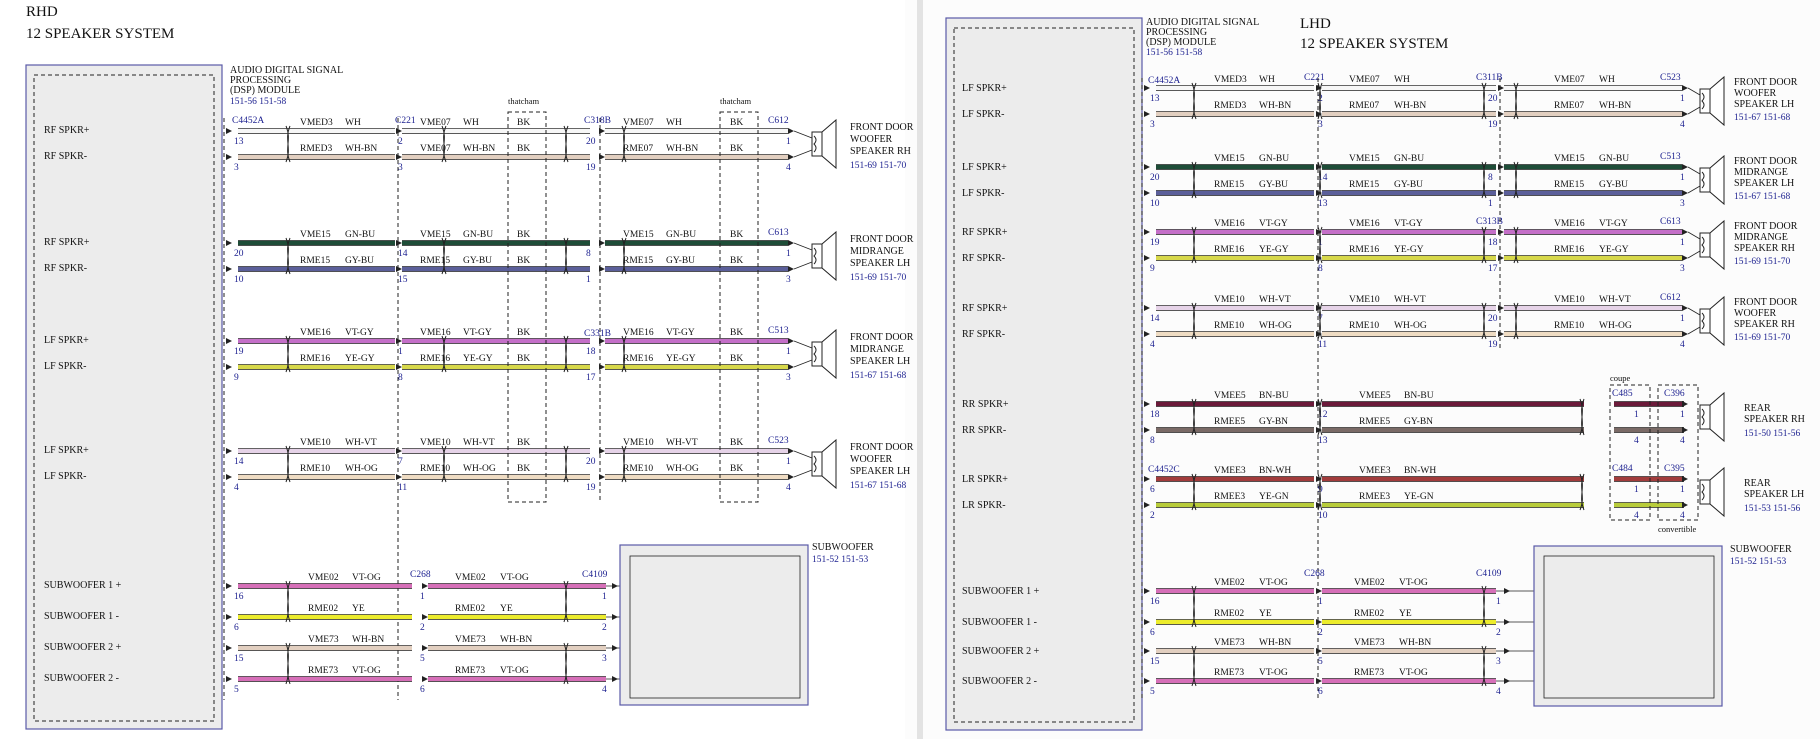  What do you see at coordinates (840, 560) in the screenshot?
I see `subwoofer-ref: 151-52 151-53` at bounding box center [840, 560].